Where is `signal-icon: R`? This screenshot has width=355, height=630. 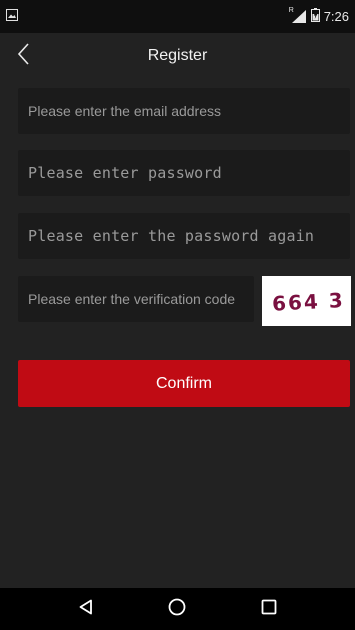 signal-icon: R is located at coordinates (297, 15).